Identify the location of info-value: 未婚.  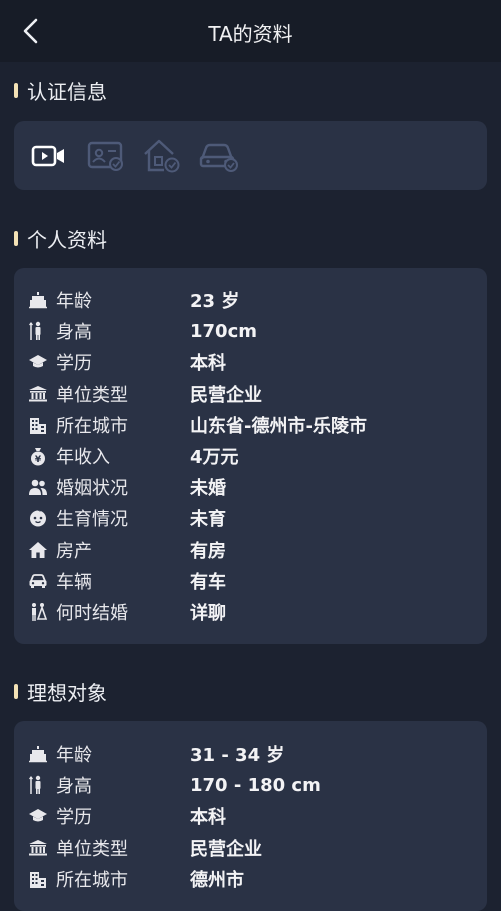
(208, 489).